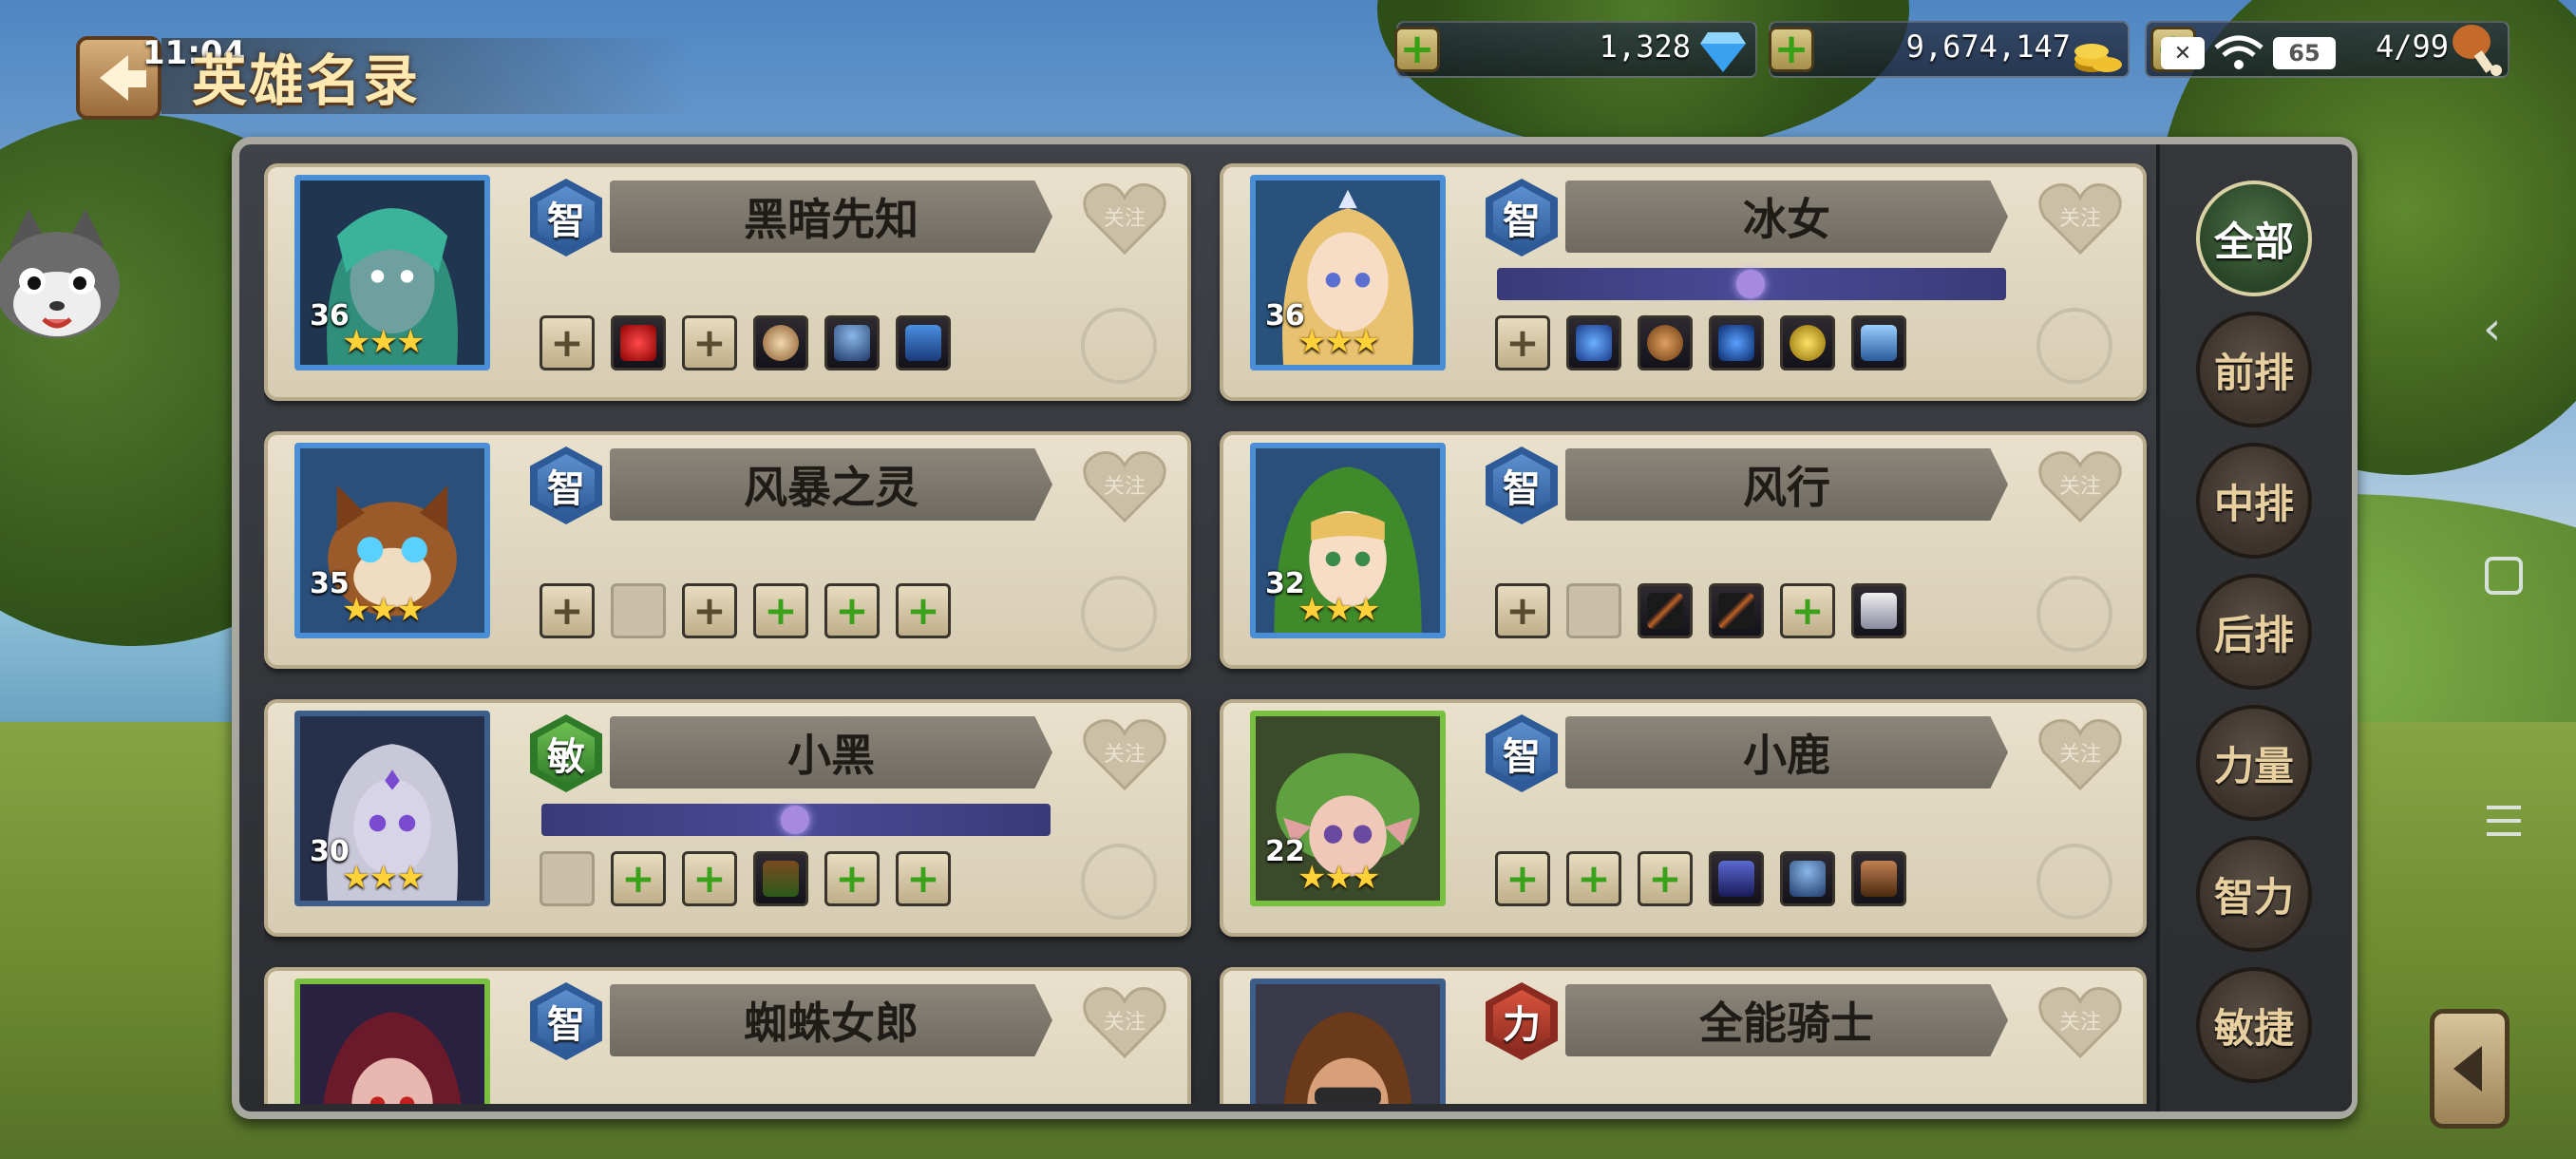 This screenshot has width=2576, height=1159. What do you see at coordinates (638, 342) in the screenshot?
I see `equipment-item-red-gem-icon` at bounding box center [638, 342].